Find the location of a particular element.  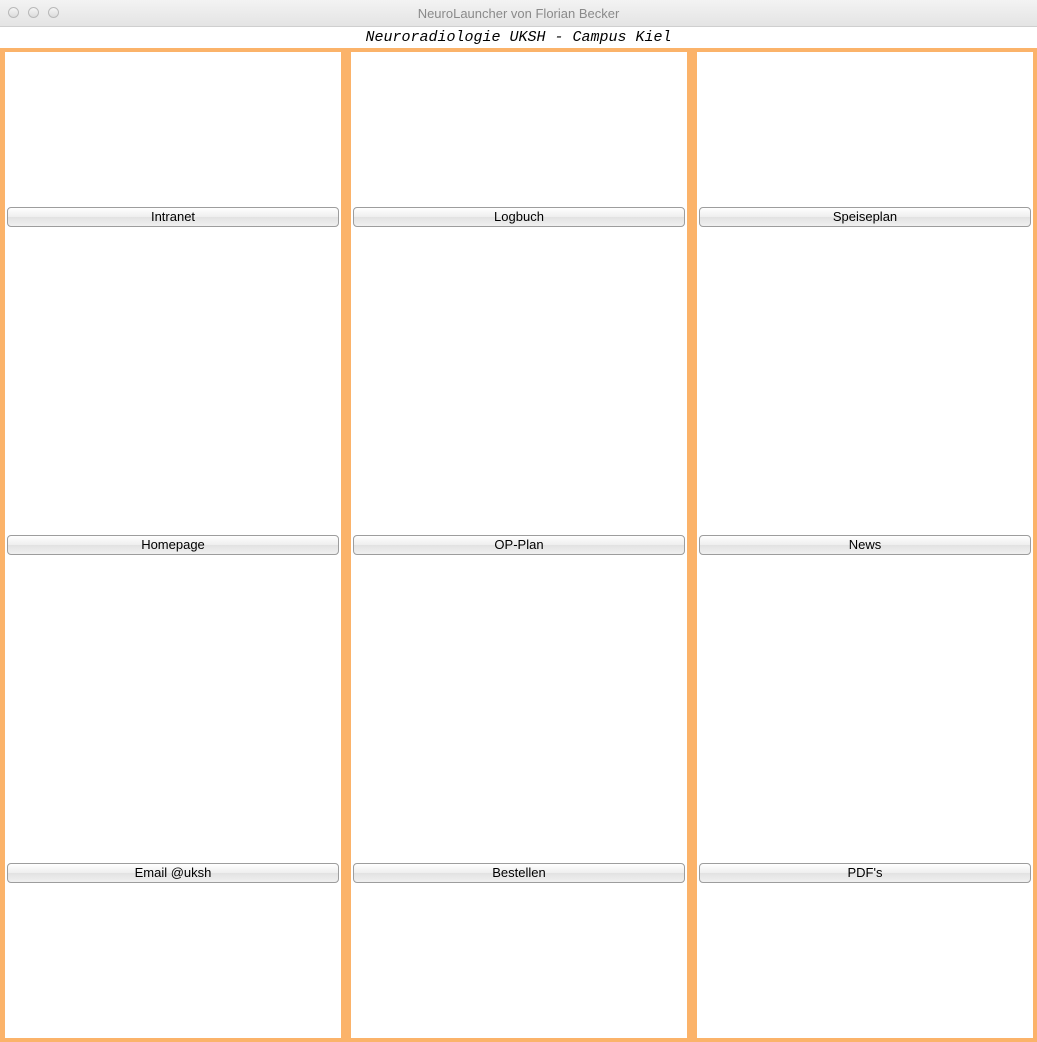

window-title: NeuroLauncher von Florian Becker is located at coordinates (518, 13).